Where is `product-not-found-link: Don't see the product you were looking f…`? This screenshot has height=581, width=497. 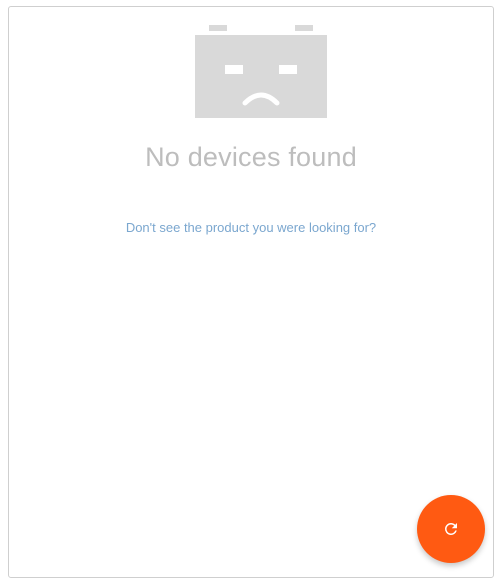 product-not-found-link: Don't see the product you were looking f… is located at coordinates (251, 227).